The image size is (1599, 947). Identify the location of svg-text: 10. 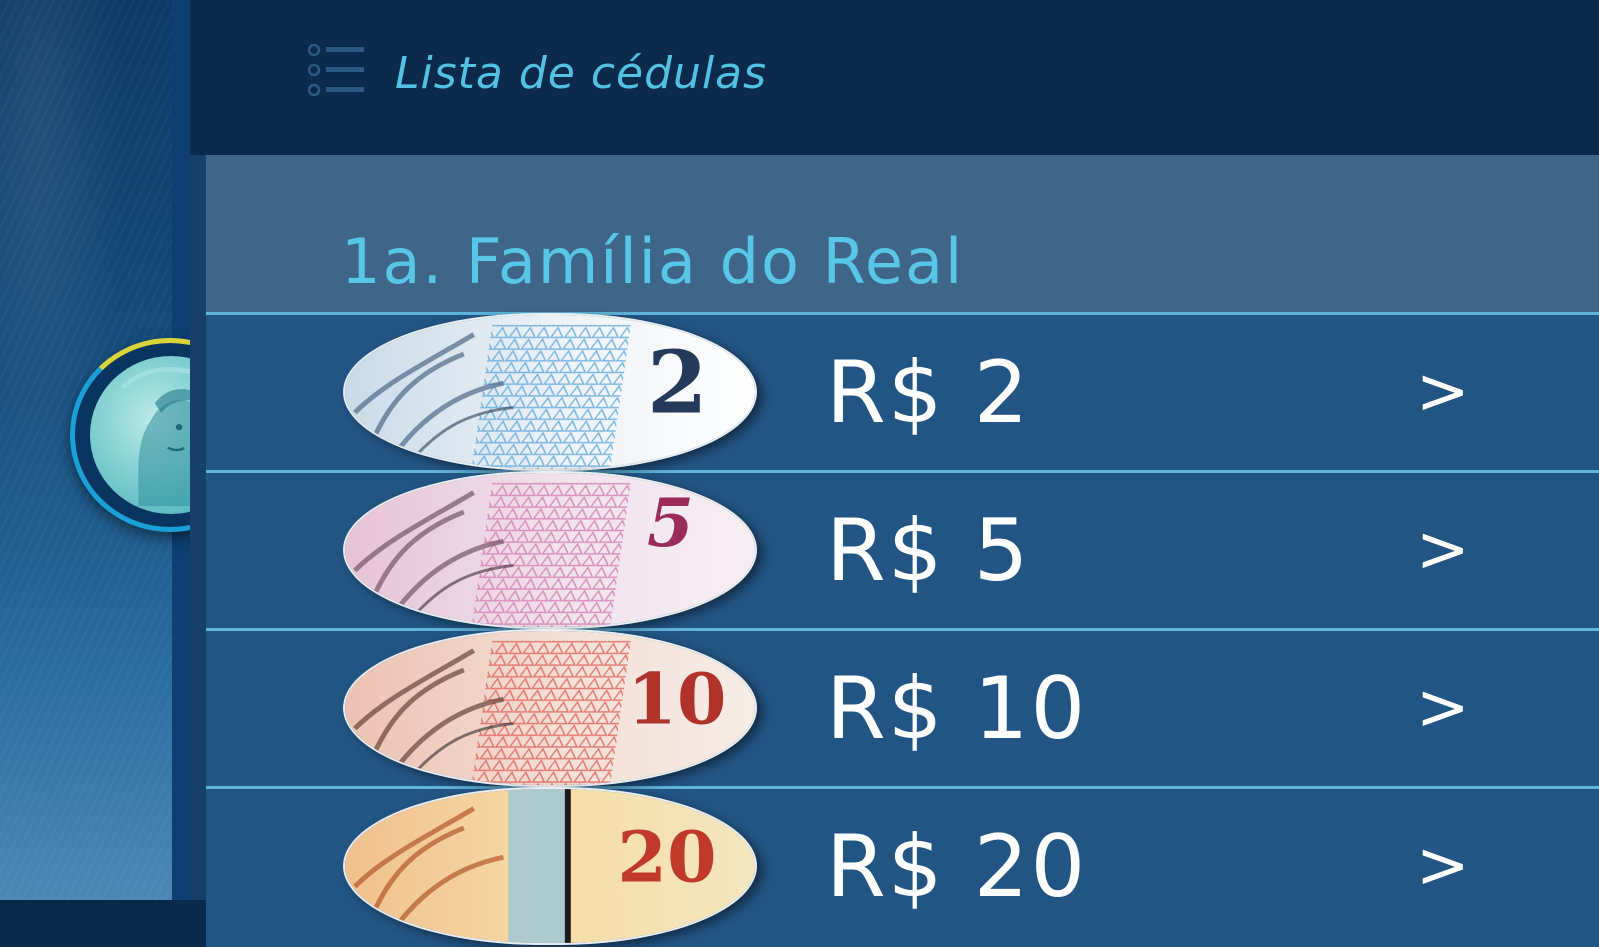
(676, 699).